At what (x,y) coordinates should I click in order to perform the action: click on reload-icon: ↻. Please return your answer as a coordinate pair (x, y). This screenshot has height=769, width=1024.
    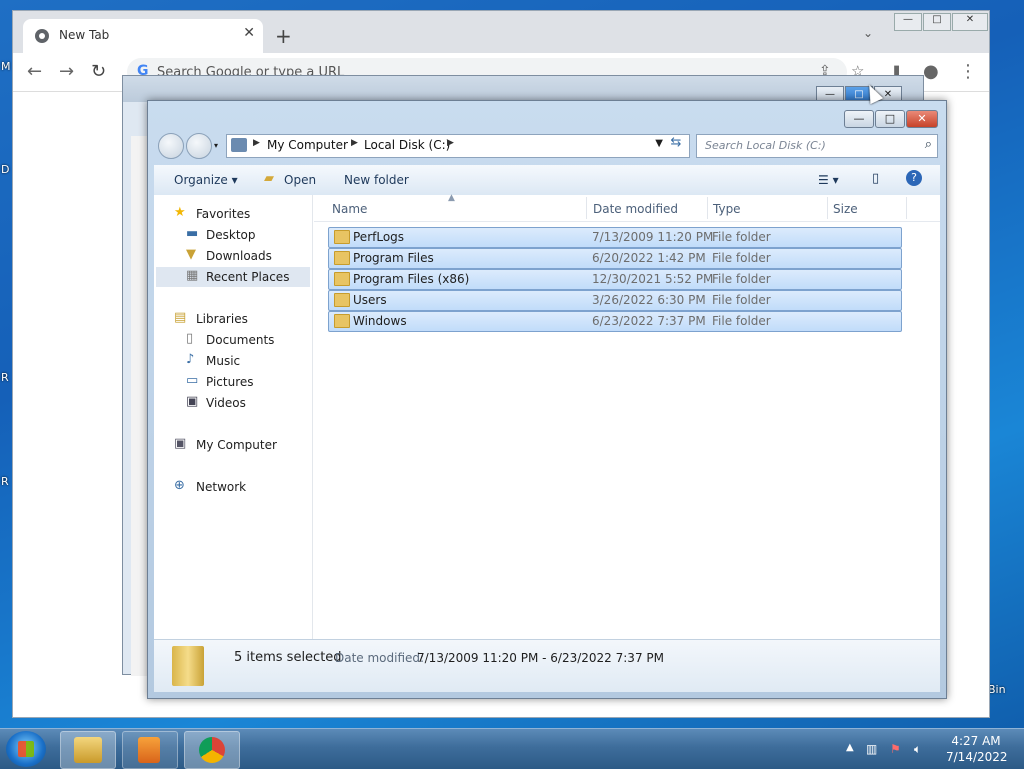
    Looking at the image, I should click on (98, 71).